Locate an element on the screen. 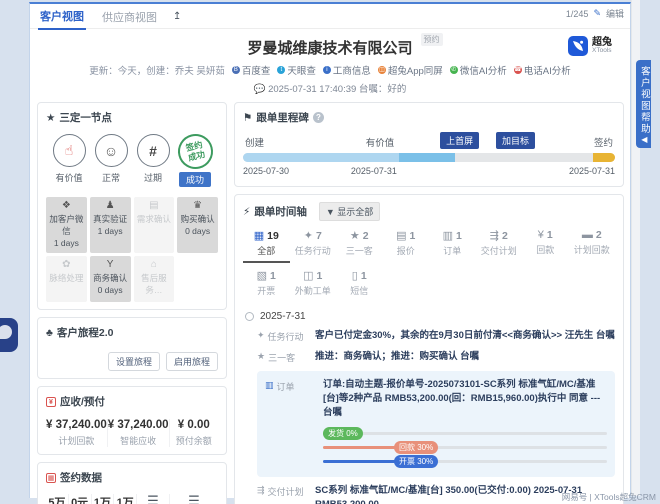 The image size is (660, 504). doc-icon: ▤ is located at coordinates (154, 205).